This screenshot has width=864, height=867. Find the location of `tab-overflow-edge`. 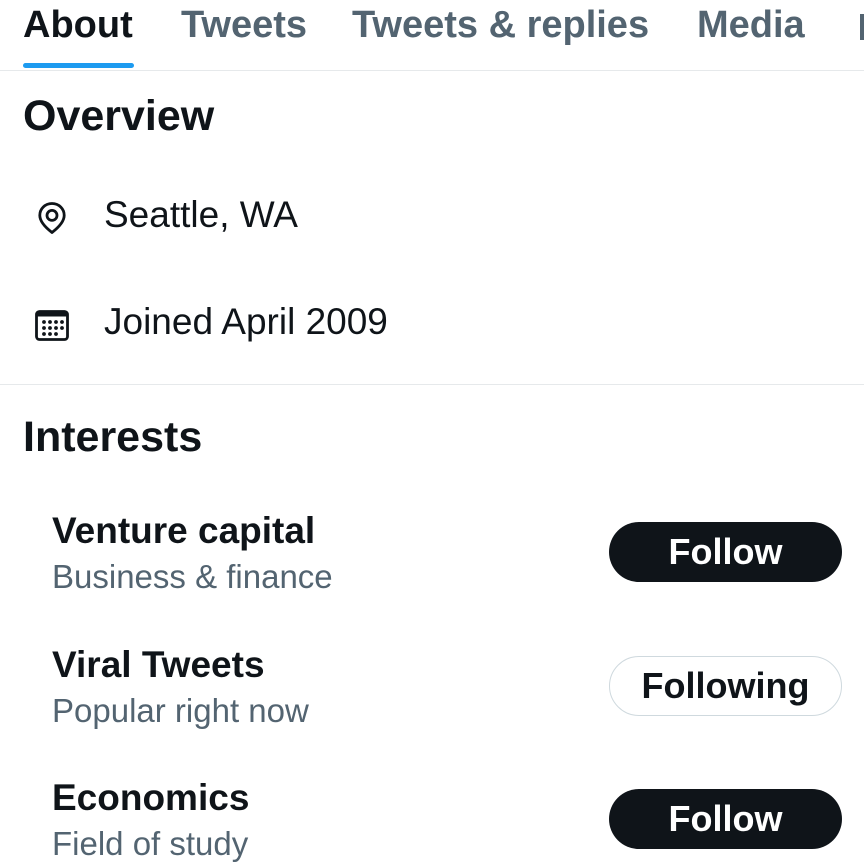

tab-overflow-edge is located at coordinates (862, 27).